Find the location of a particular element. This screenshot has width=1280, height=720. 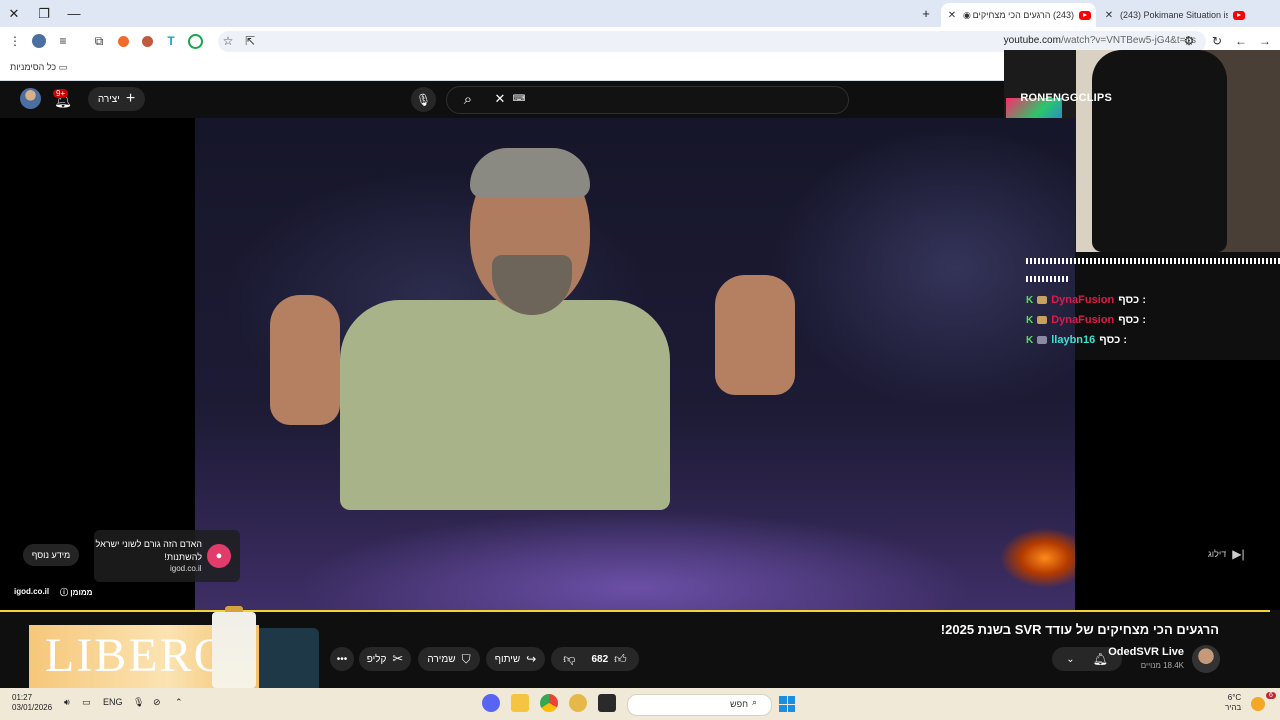

right-hand is located at coordinates (755, 335).